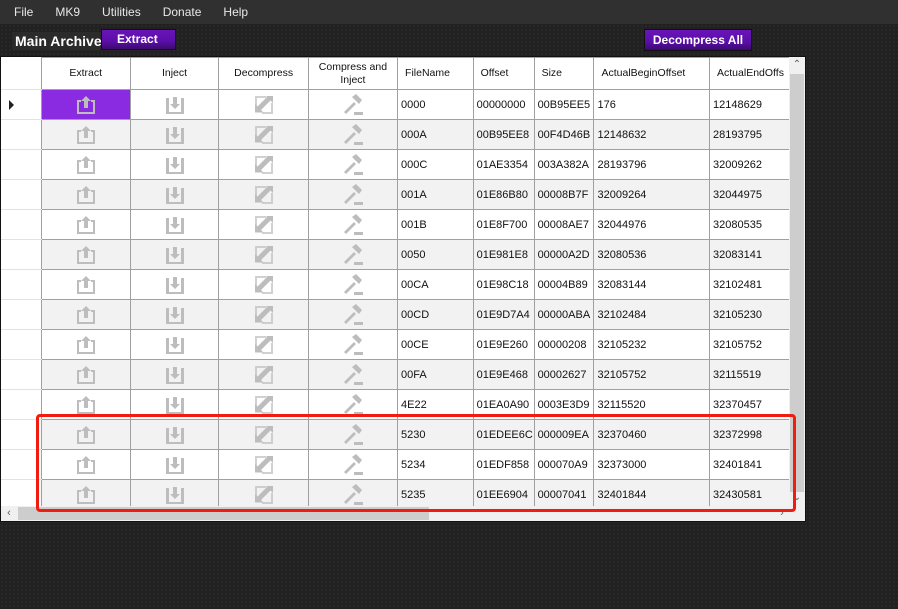  What do you see at coordinates (503, 404) in the screenshot?
I see `offset-cell: 01EA0A90` at bounding box center [503, 404].